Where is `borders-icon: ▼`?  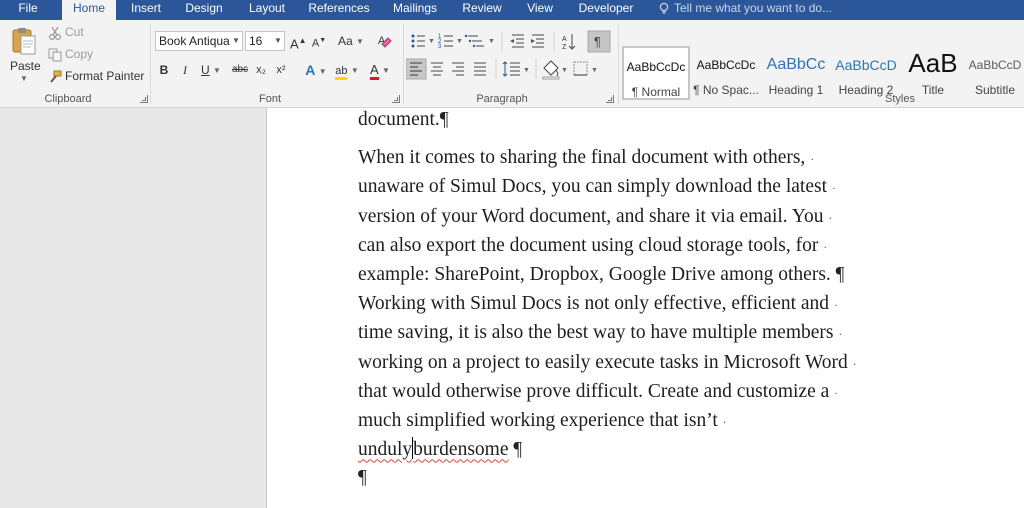 borders-icon: ▼ is located at coordinates (585, 68).